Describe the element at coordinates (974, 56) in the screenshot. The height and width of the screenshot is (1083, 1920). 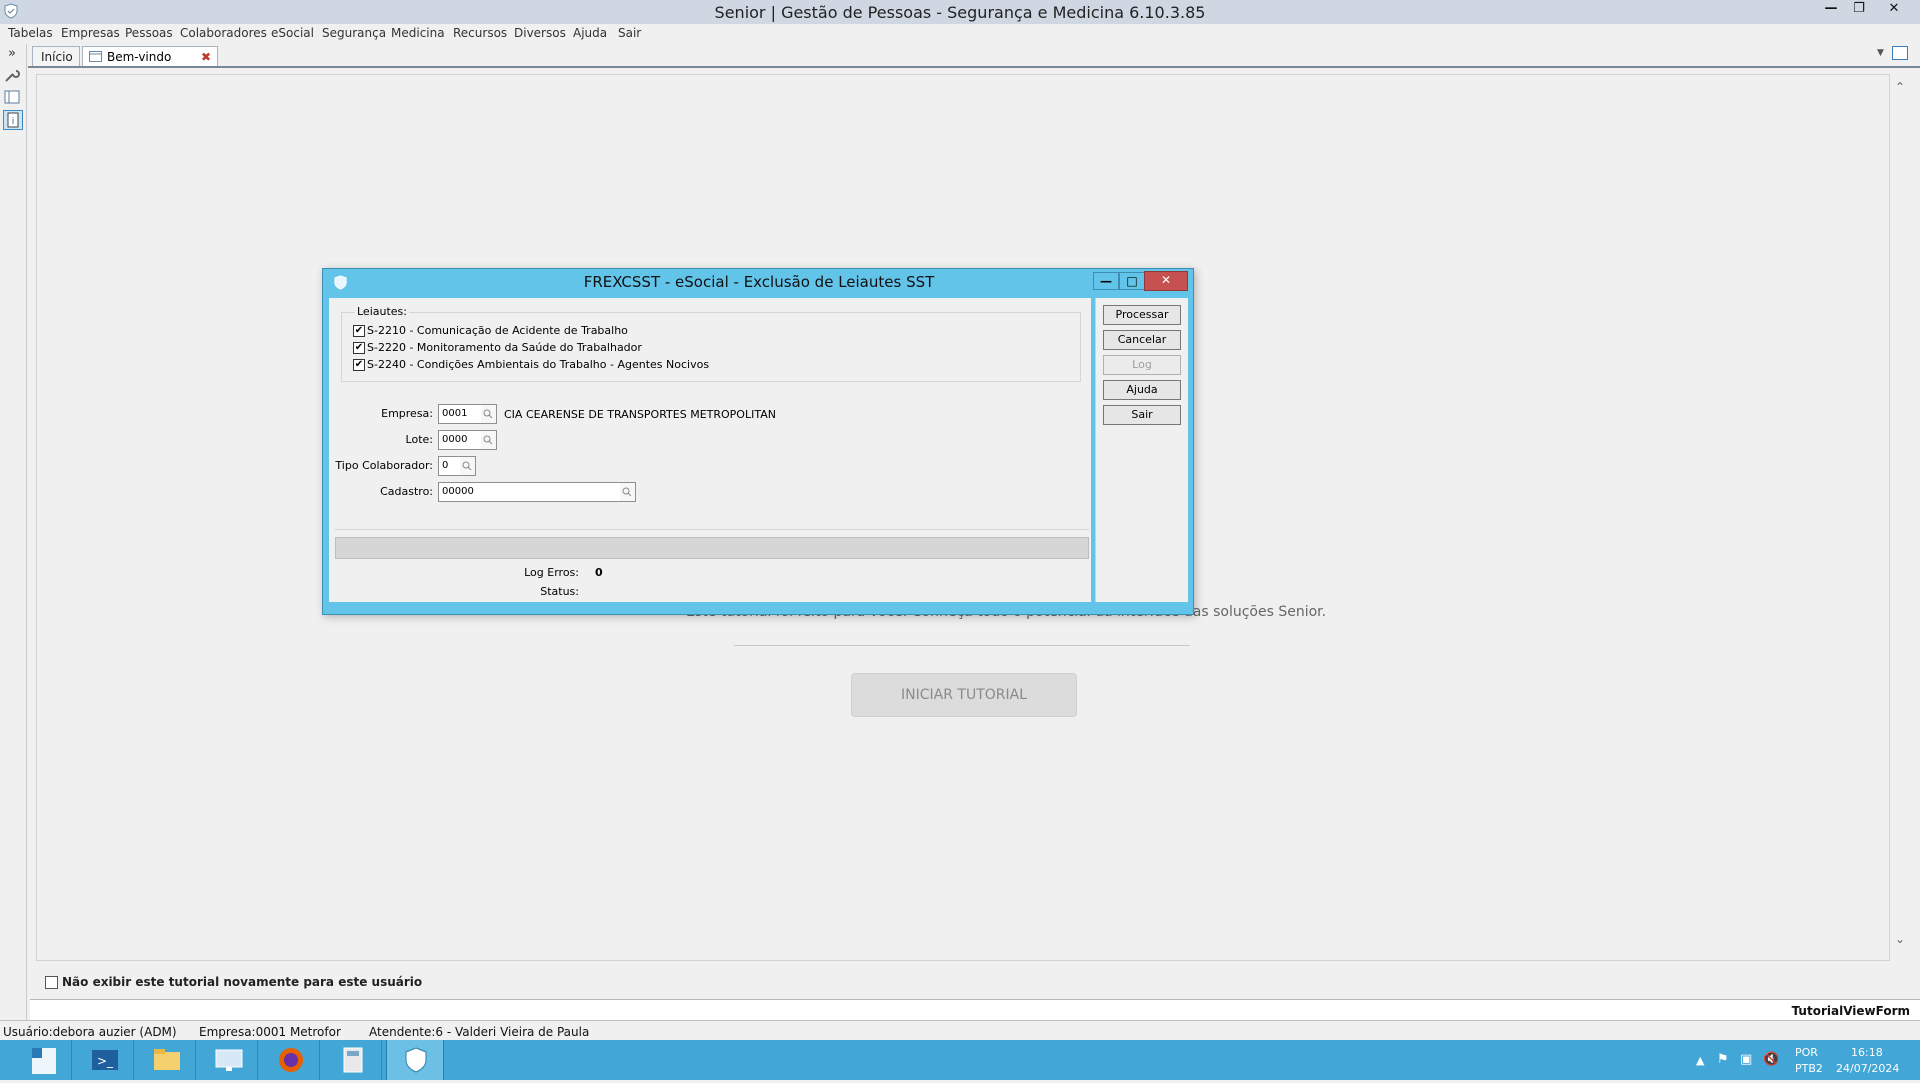
I see `tab-strip: Início Bem-vindo ✖ ▼` at that location.